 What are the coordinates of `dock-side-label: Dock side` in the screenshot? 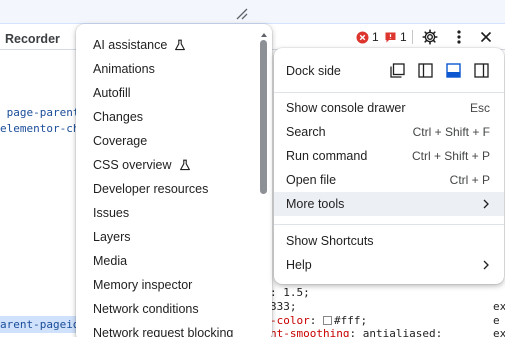 It's located at (313, 70).